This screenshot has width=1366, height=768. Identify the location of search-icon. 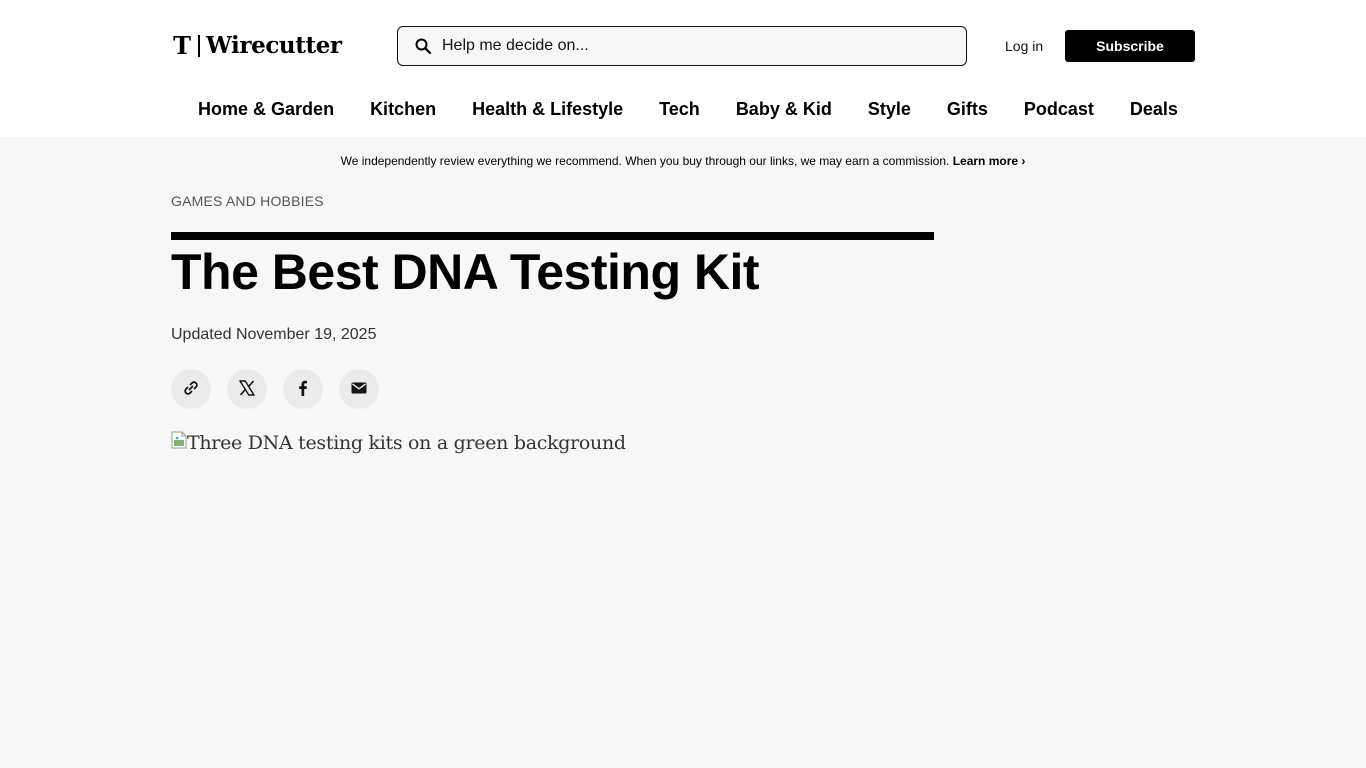
(423, 46).